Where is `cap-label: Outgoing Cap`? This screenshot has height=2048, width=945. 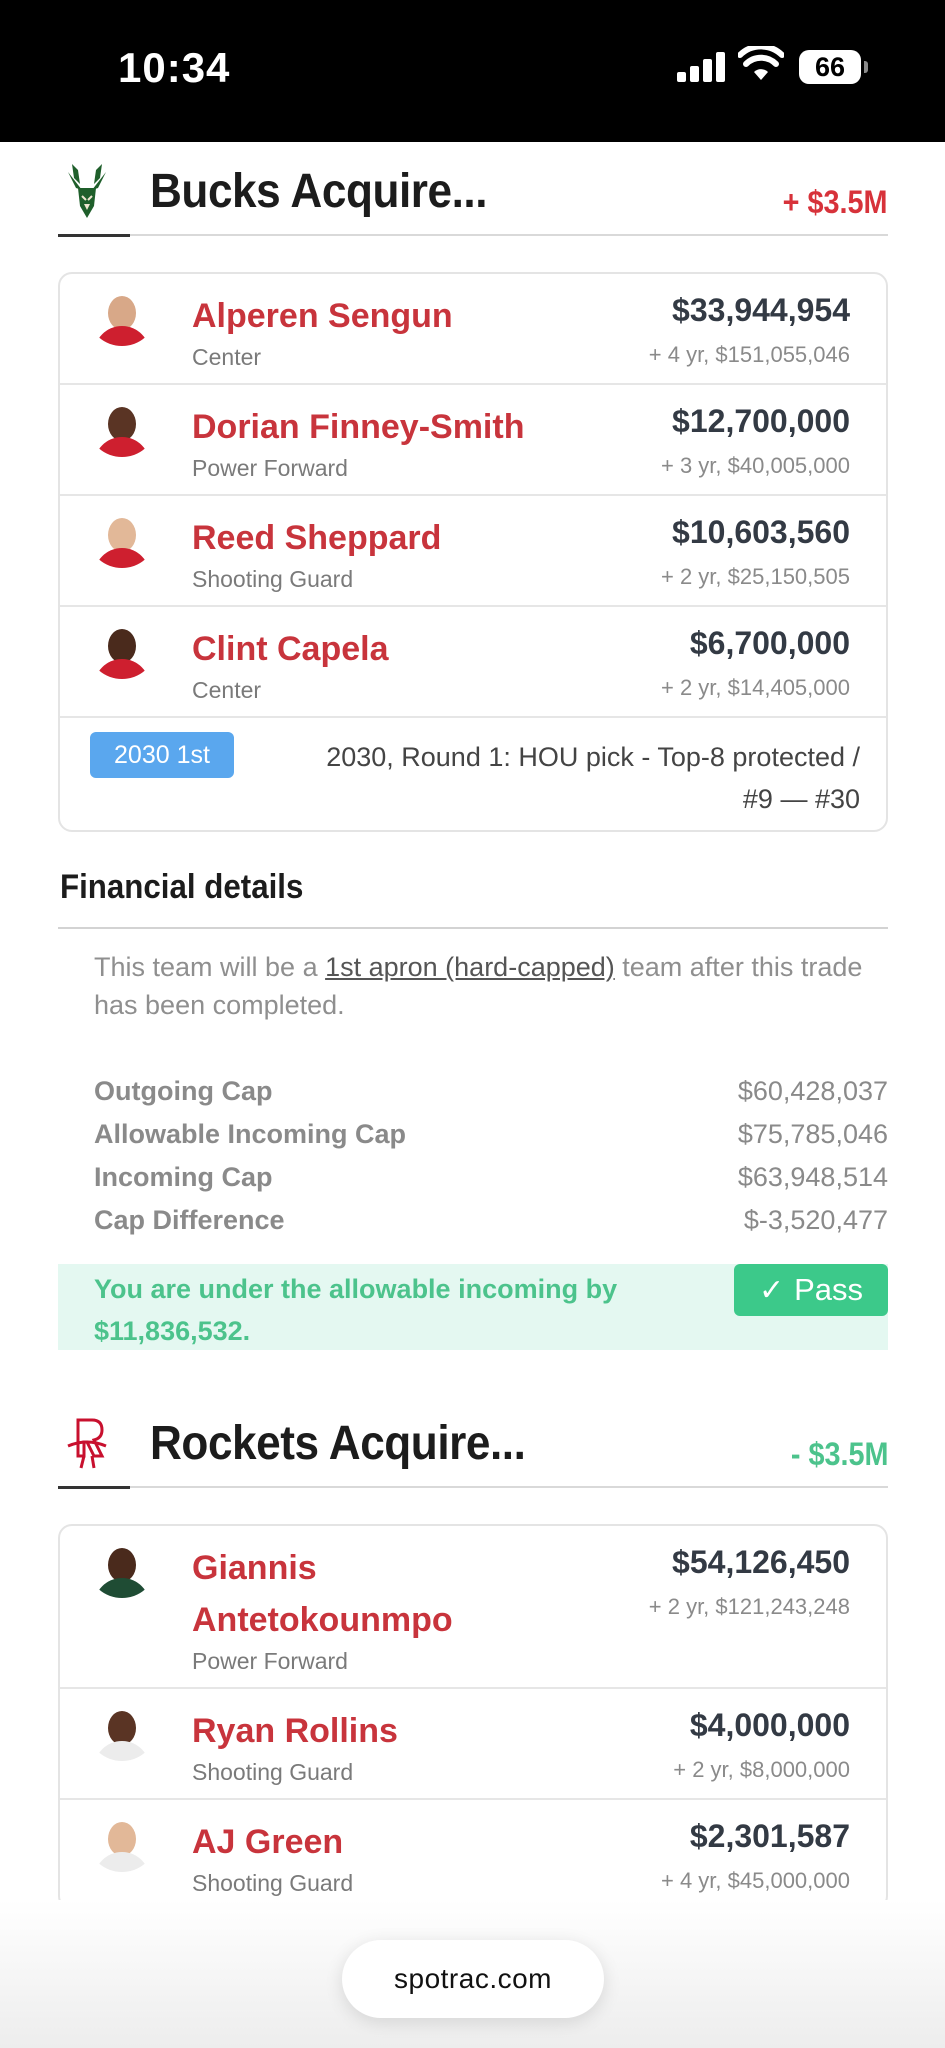
cap-label: Outgoing Cap is located at coordinates (183, 1091).